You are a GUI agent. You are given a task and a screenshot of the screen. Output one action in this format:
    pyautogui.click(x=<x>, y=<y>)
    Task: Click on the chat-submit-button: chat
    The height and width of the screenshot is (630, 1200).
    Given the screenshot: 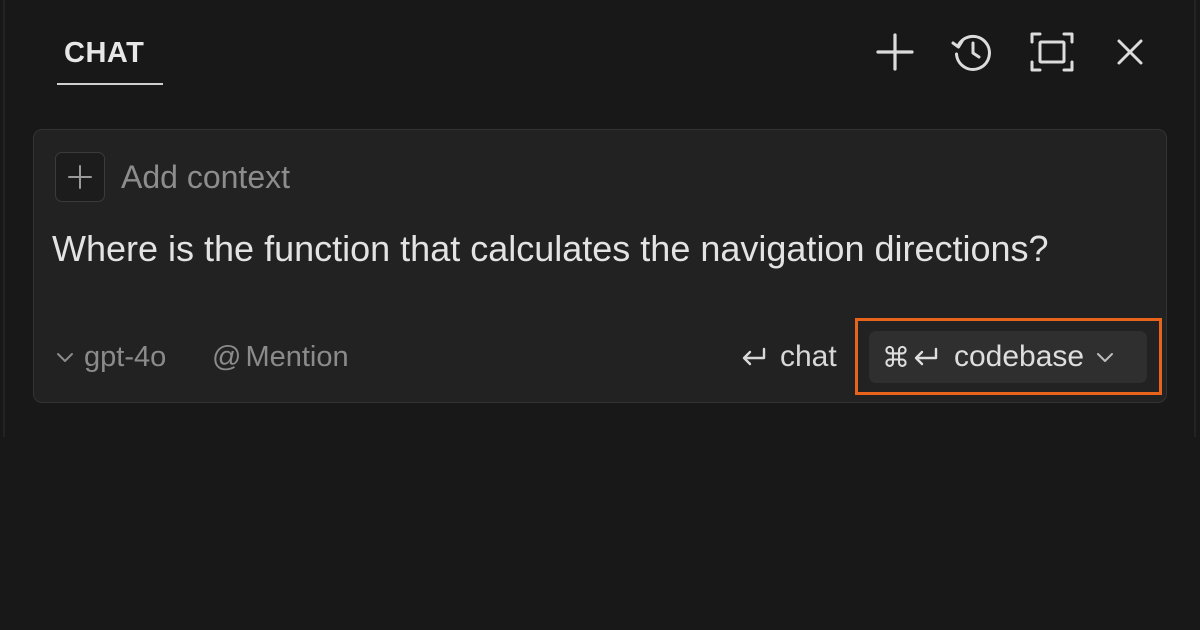 What is the action you would take?
    pyautogui.click(x=788, y=357)
    